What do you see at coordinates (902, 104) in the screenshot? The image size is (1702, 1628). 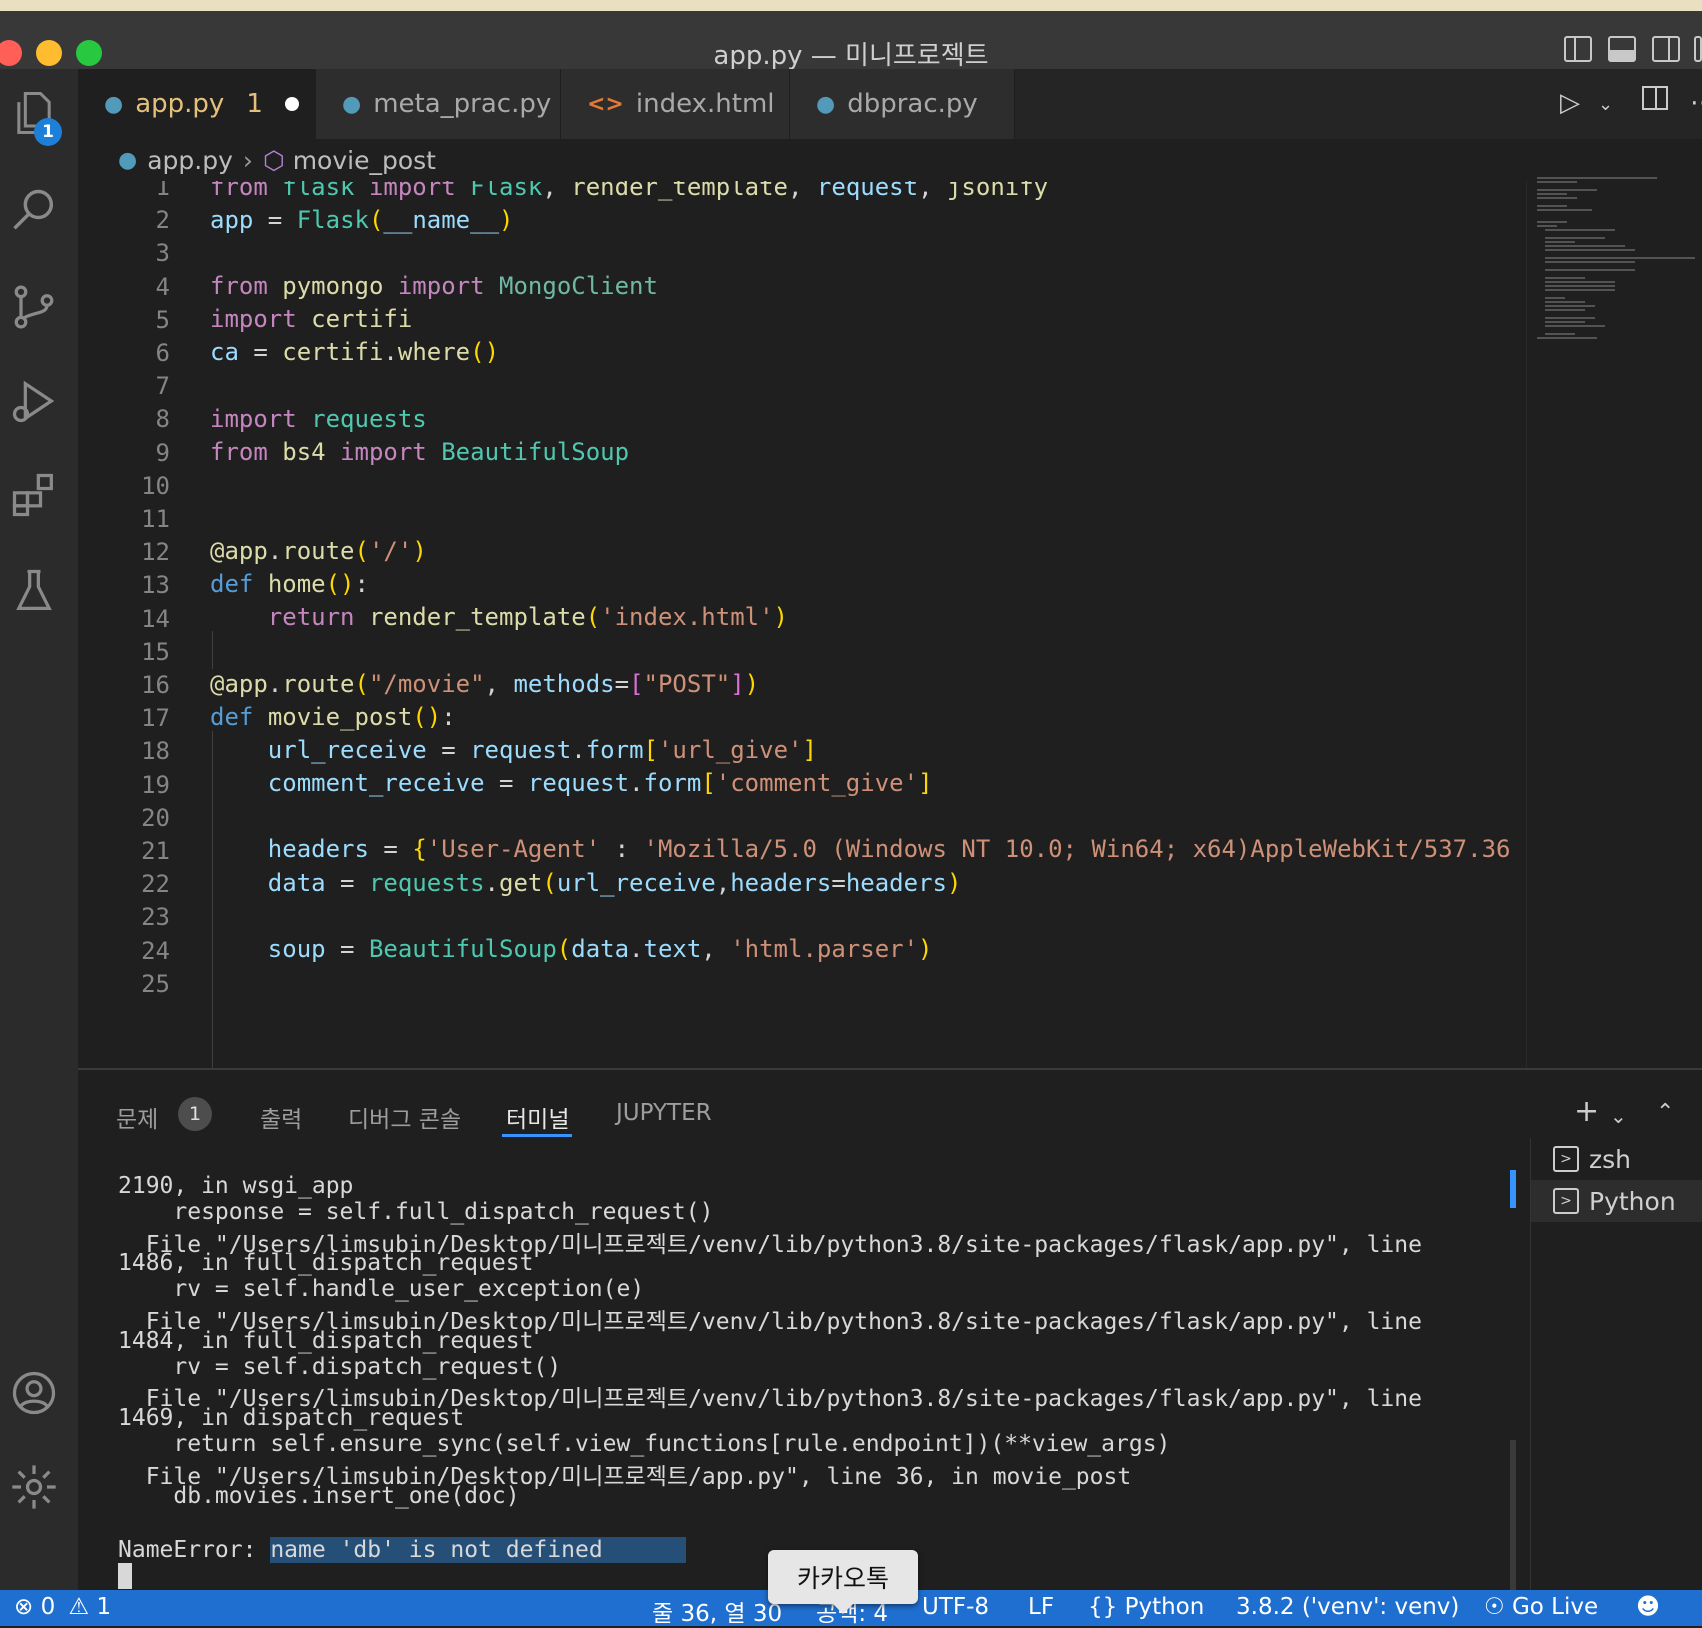 I see `tab-dbprac-py: ● dbprac.py` at bounding box center [902, 104].